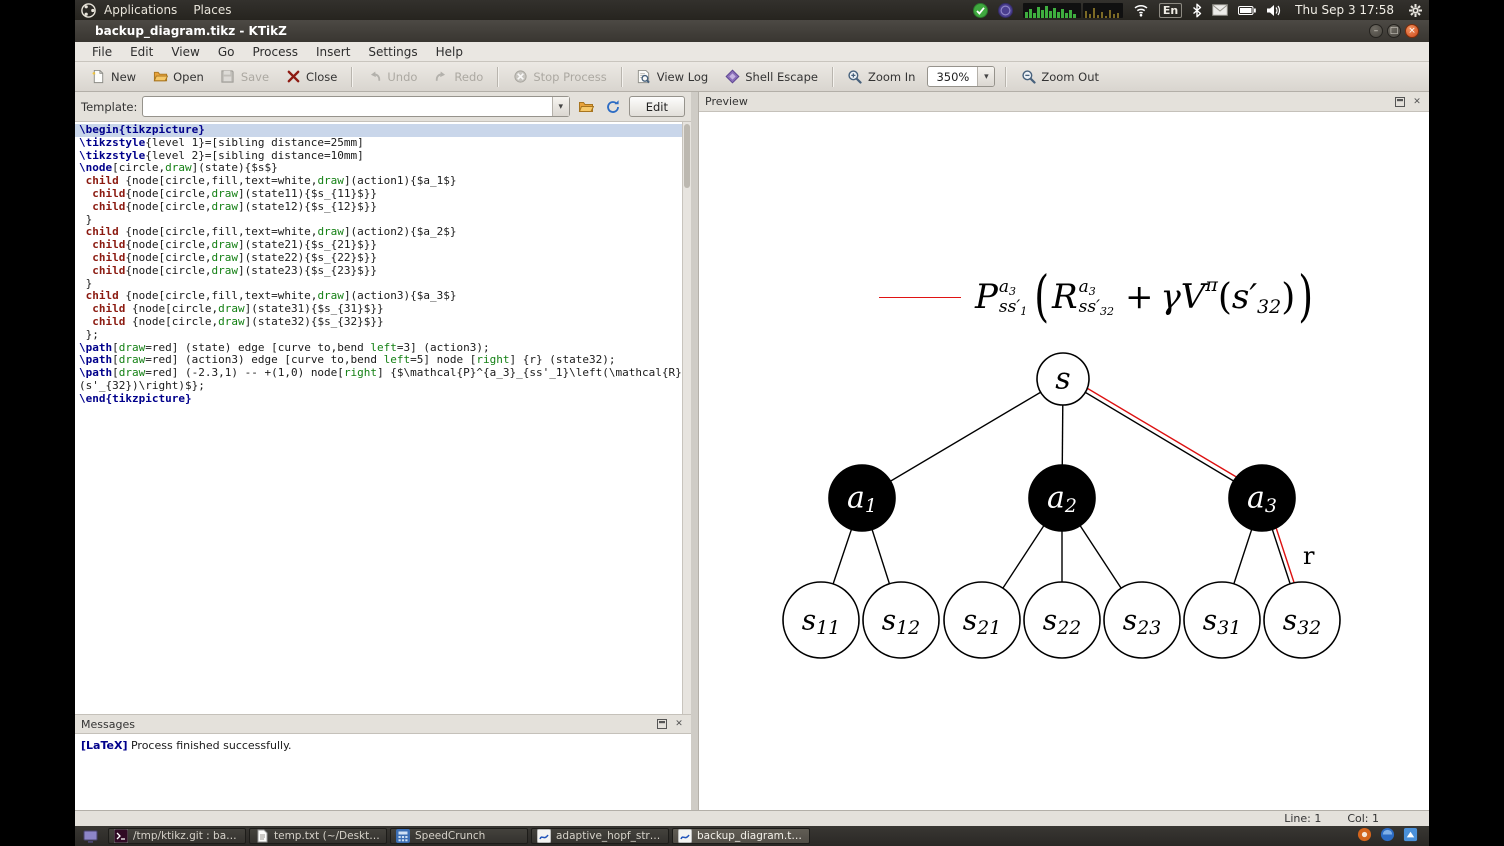 The height and width of the screenshot is (846, 1504). What do you see at coordinates (520, 77) in the screenshot?
I see `stop-icon` at bounding box center [520, 77].